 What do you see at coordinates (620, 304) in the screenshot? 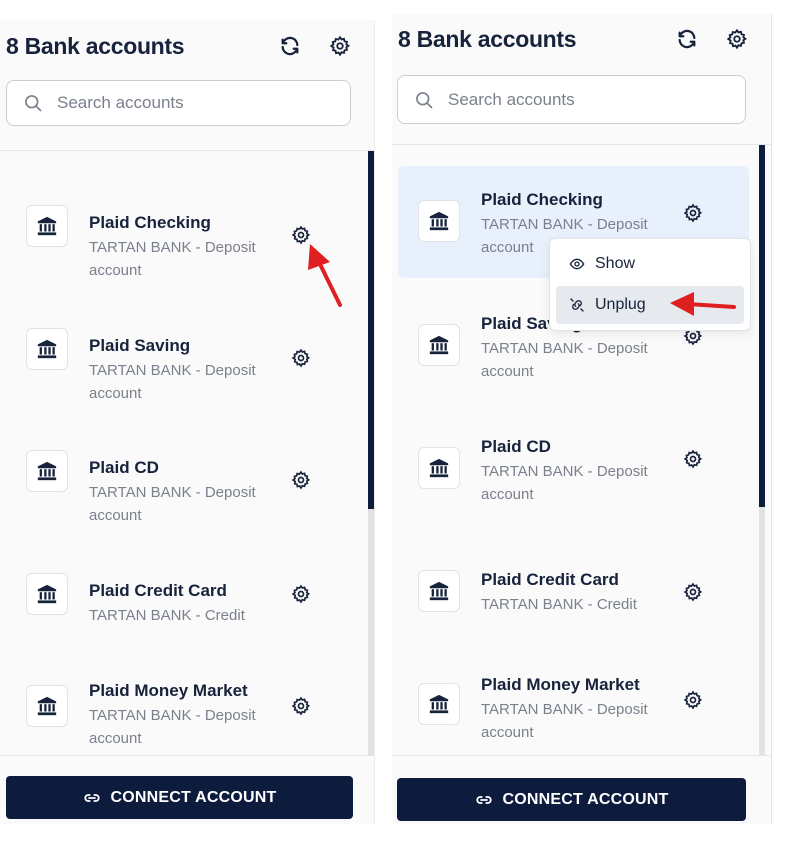
I see `menu-item-label: Unplug` at bounding box center [620, 304].